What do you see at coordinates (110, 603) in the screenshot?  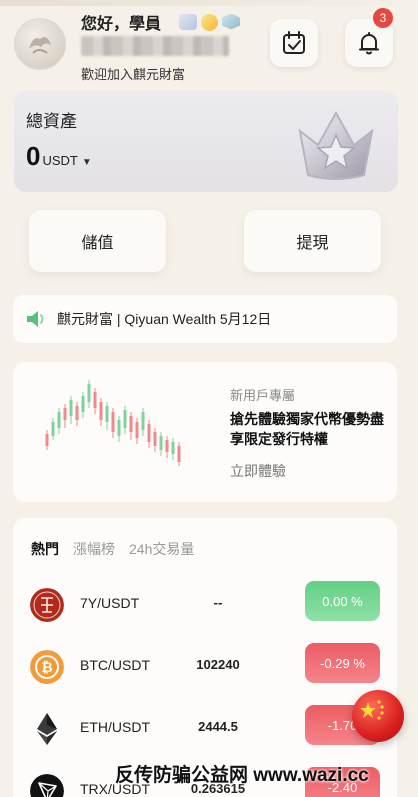 I see `pair-name: 7Y/USDT` at bounding box center [110, 603].